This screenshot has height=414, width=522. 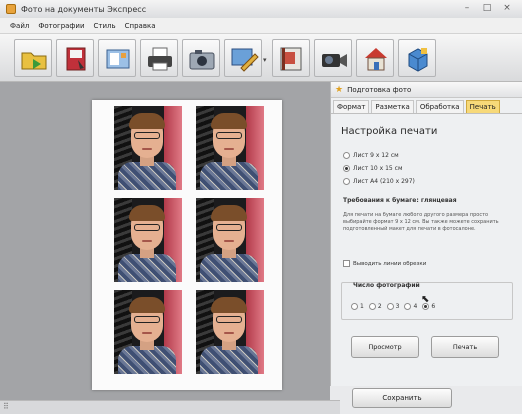 What do you see at coordinates (482, 106) in the screenshot?
I see `tab-print: Печать` at bounding box center [482, 106].